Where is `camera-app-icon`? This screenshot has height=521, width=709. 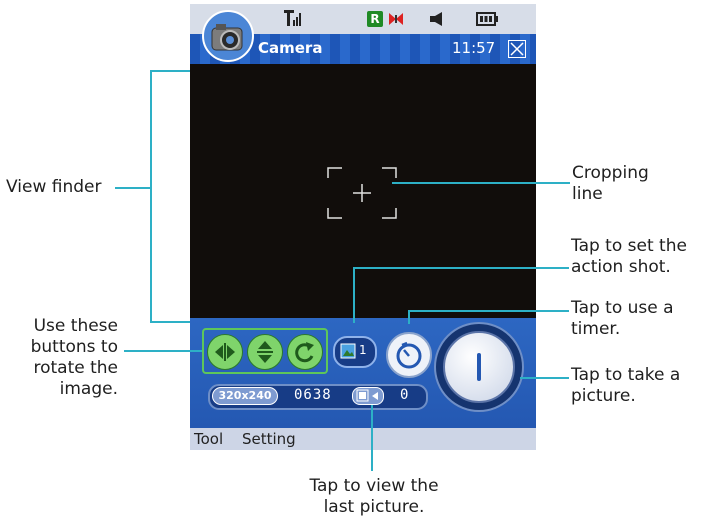 camera-app-icon is located at coordinates (228, 36).